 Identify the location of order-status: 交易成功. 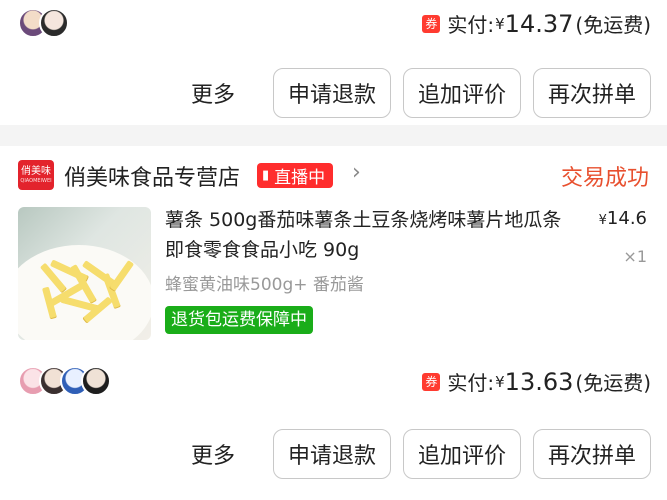
(604, 178).